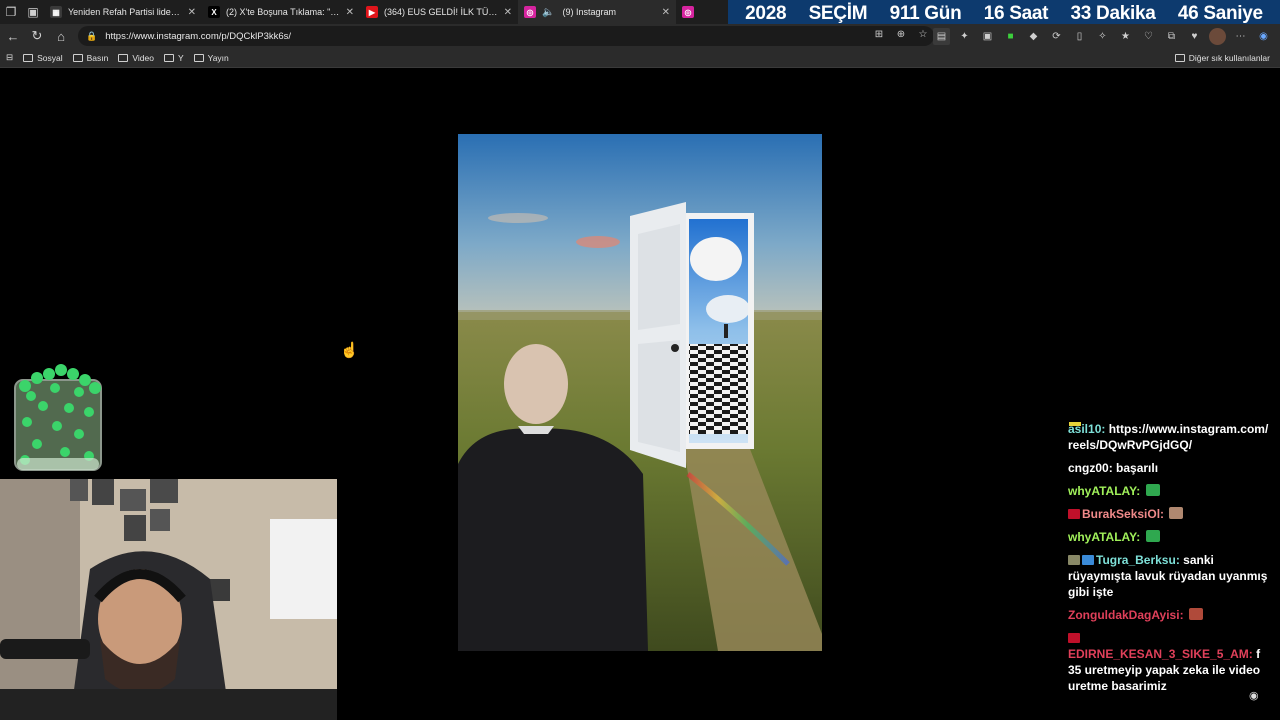  I want to click on bookmark-folder-yayin: Yayın, so click(211, 57).